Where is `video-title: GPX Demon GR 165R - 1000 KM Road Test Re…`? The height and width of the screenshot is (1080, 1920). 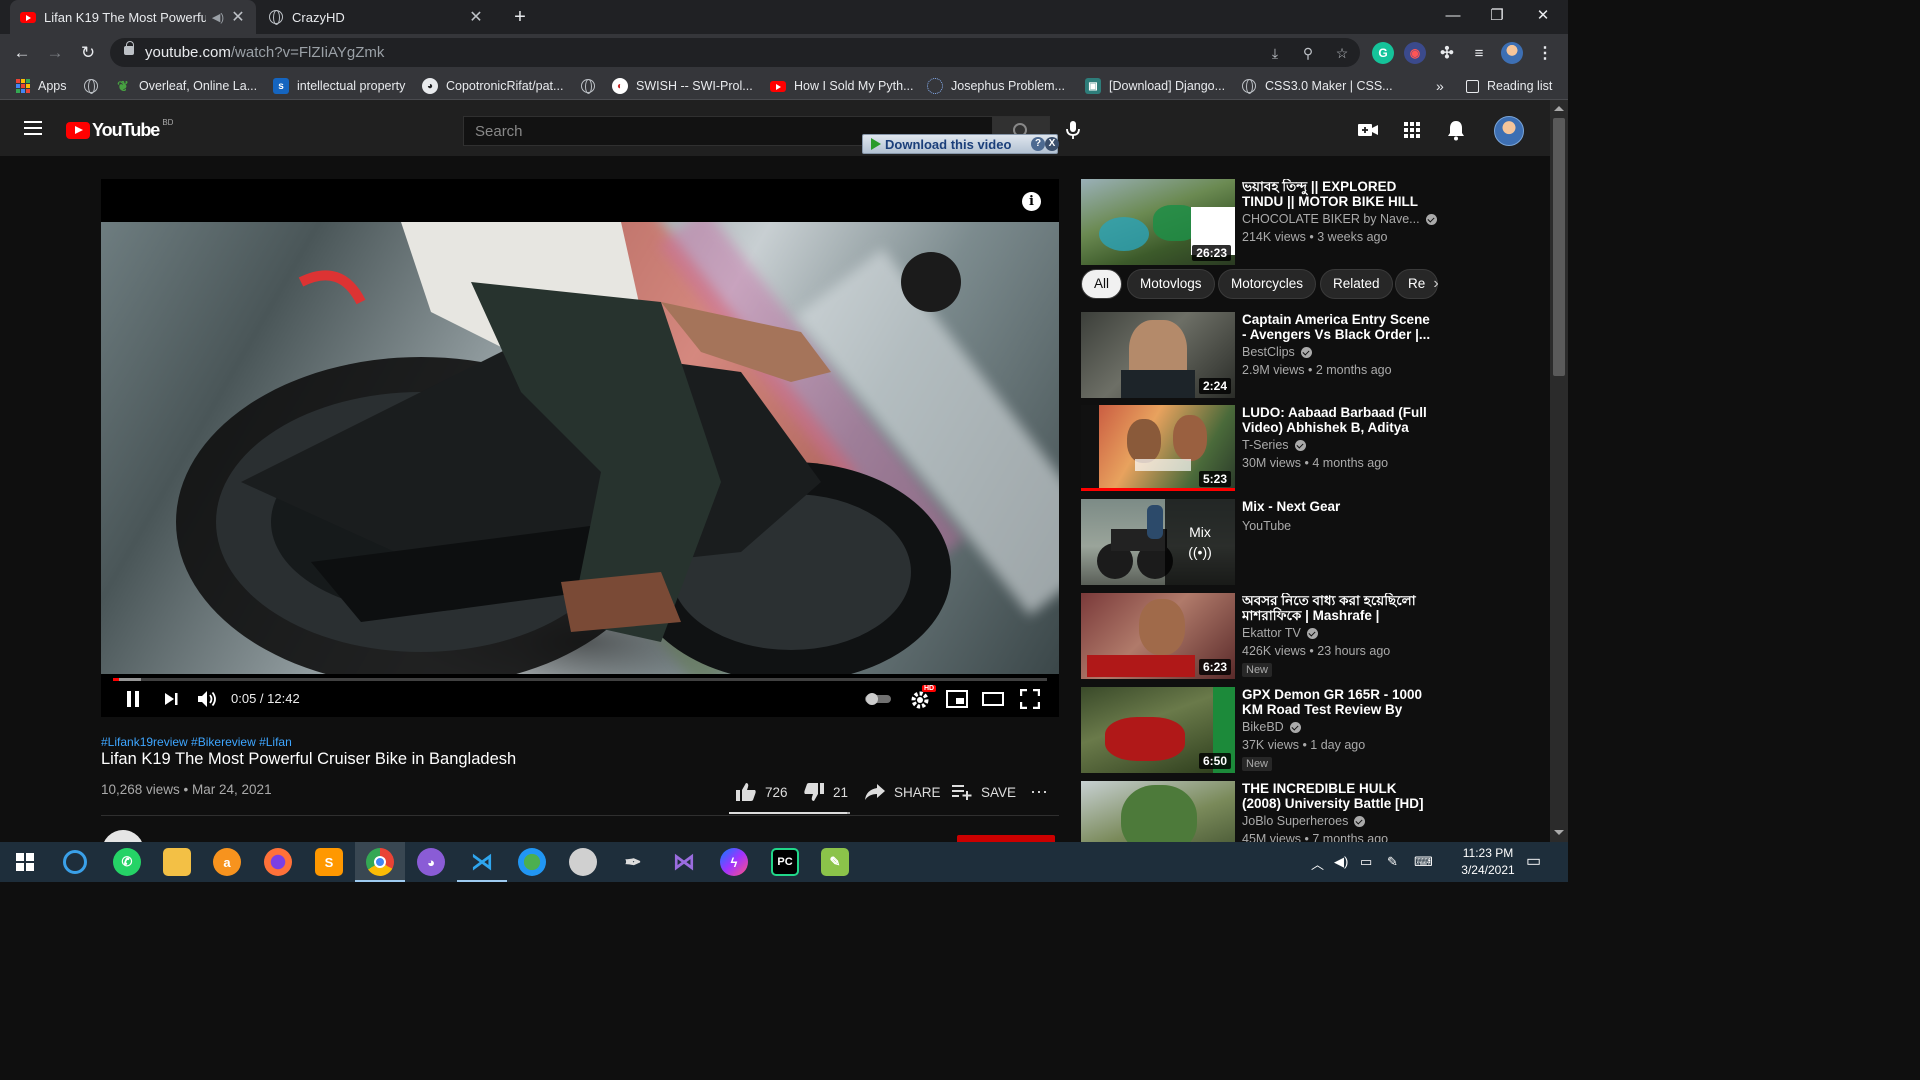 video-title: GPX Demon GR 165R - 1000 KM Road Test Re… is located at coordinates (1338, 702).